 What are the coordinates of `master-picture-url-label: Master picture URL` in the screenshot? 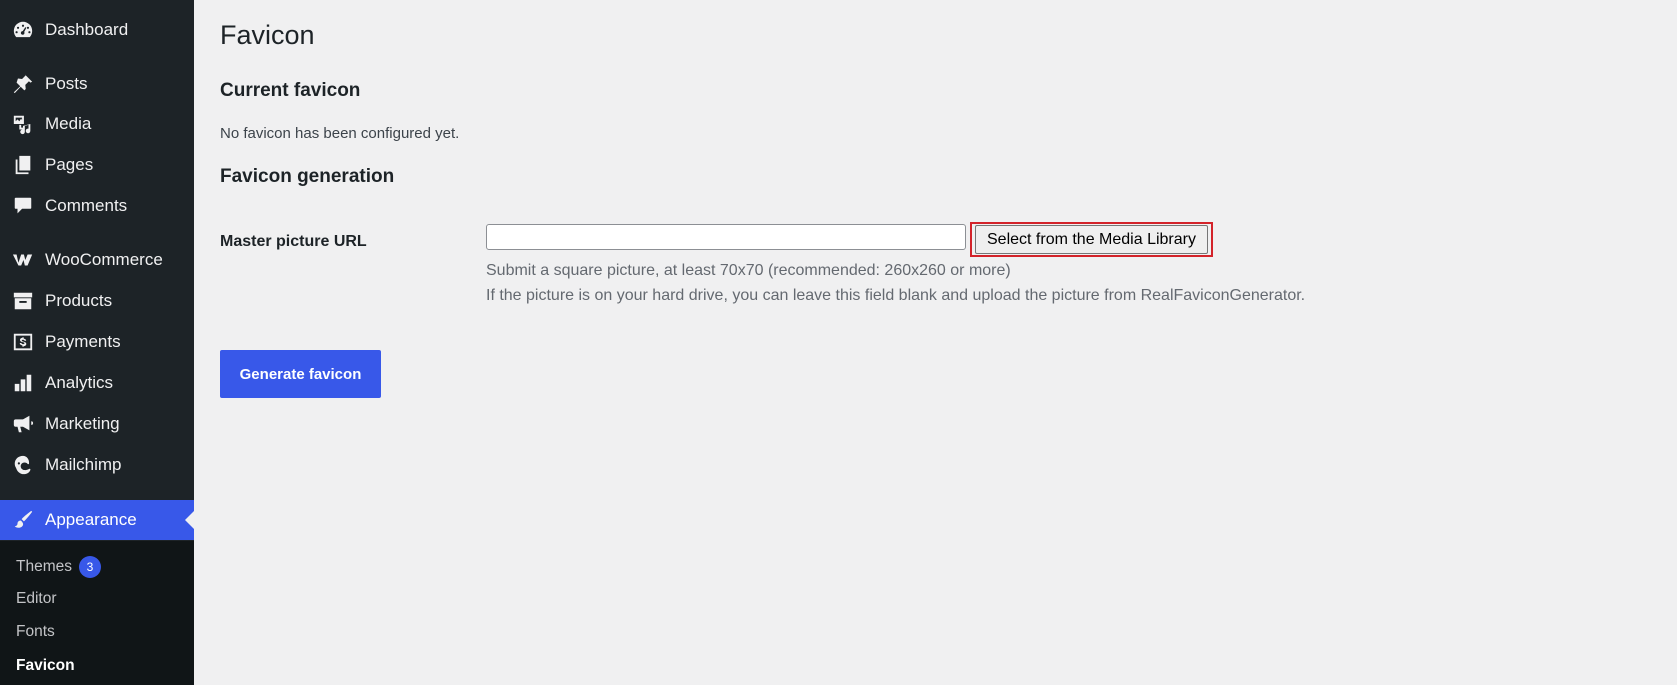 It's located at (293, 241).